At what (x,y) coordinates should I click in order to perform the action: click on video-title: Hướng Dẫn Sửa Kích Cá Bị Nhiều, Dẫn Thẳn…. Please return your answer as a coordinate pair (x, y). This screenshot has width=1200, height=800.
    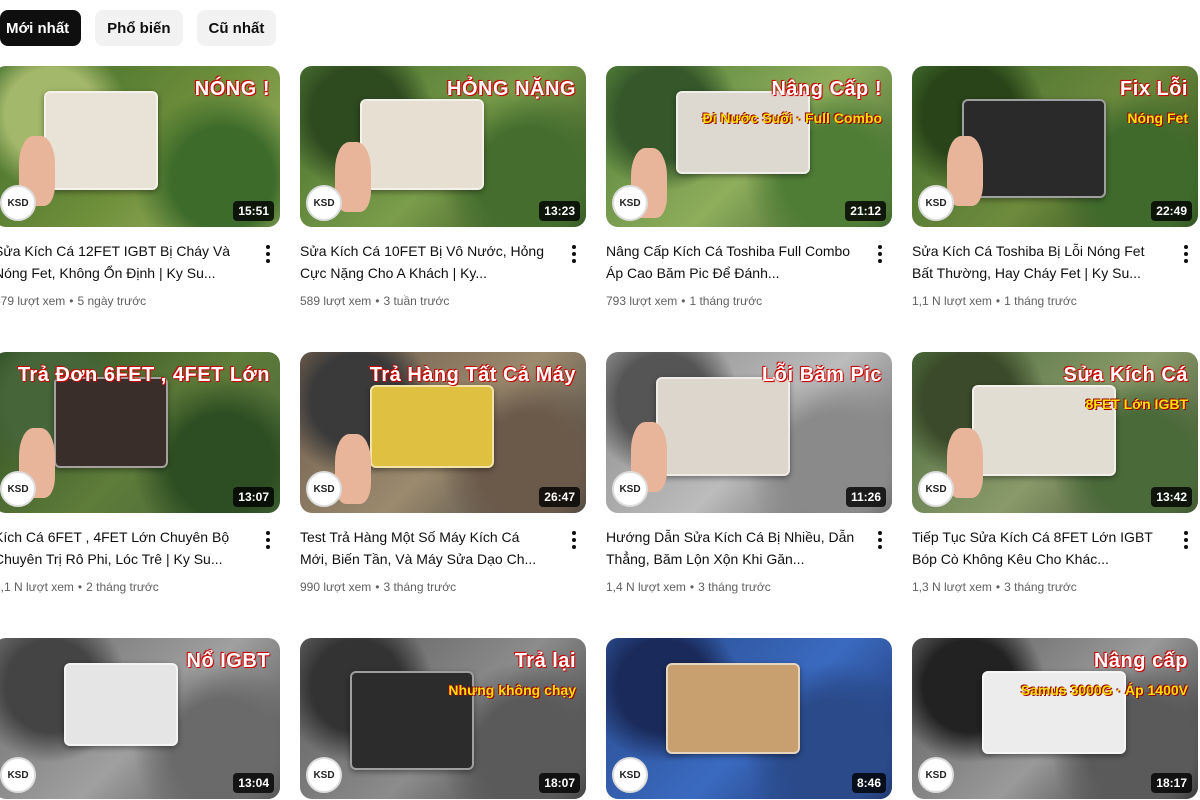
    Looking at the image, I should click on (731, 548).